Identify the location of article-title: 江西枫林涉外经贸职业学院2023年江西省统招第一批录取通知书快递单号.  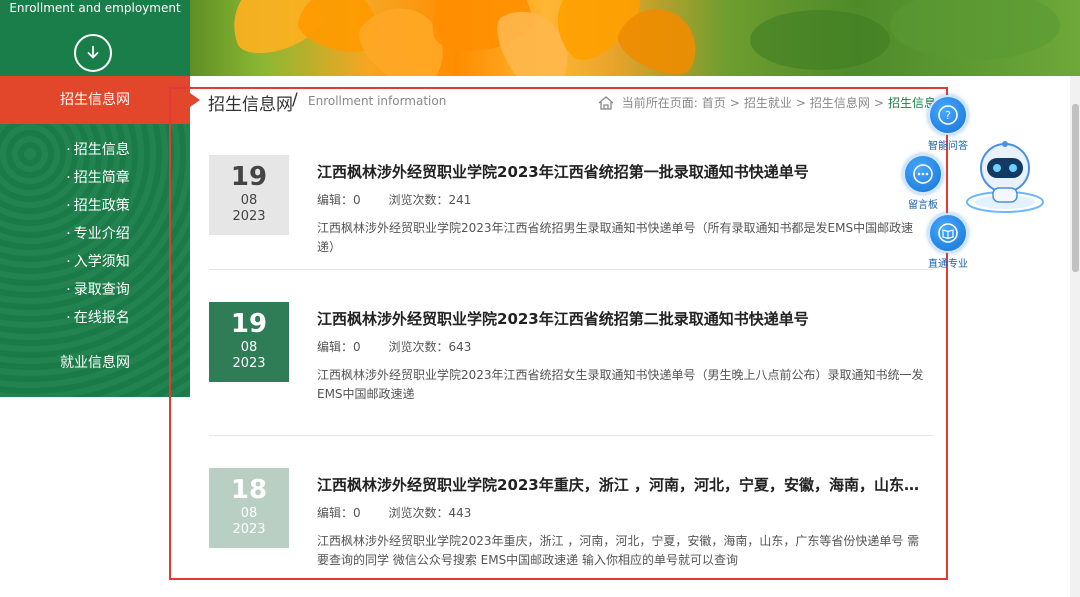
(624, 171).